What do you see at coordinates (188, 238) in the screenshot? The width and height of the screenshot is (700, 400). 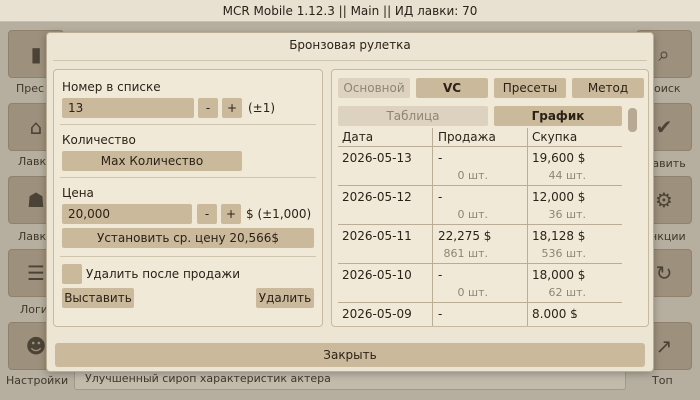 I see `set-average-price-button: Установить ср. цену 20,566$` at bounding box center [188, 238].